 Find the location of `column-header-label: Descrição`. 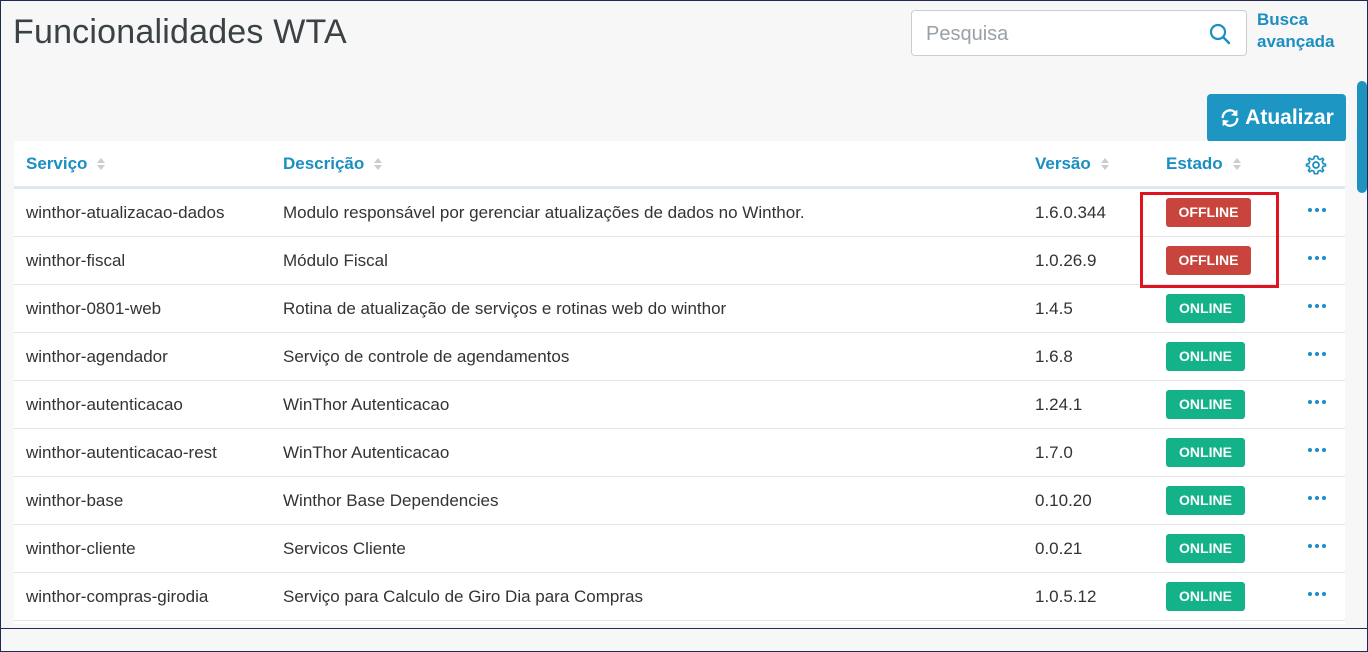

column-header-label: Descrição is located at coordinates (324, 163).